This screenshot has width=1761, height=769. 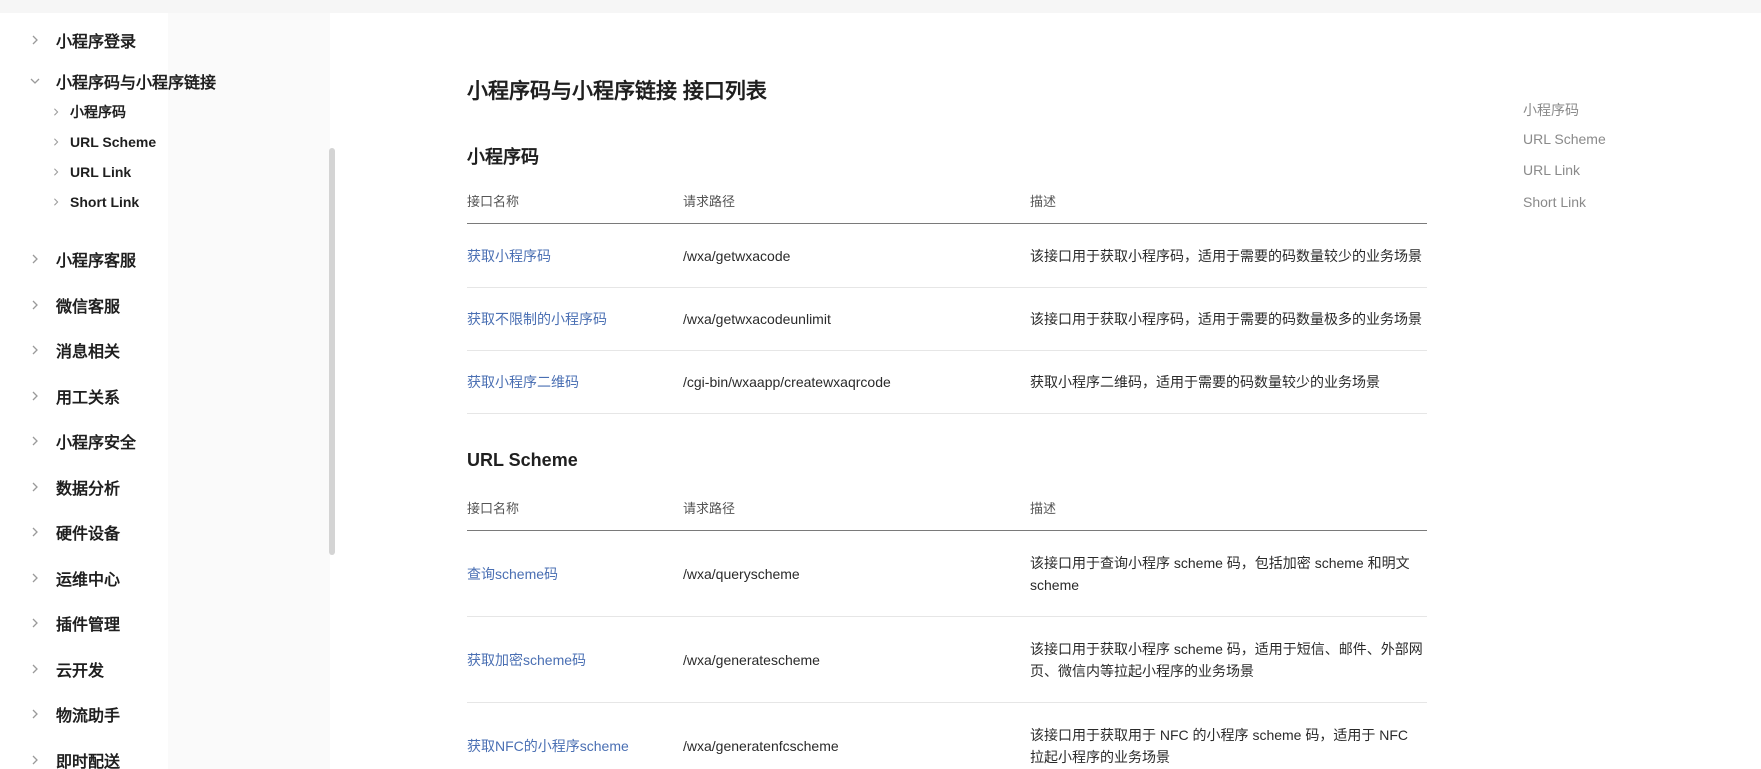 I want to click on sidebar-item-label: 小程序安全, so click(x=96, y=443).